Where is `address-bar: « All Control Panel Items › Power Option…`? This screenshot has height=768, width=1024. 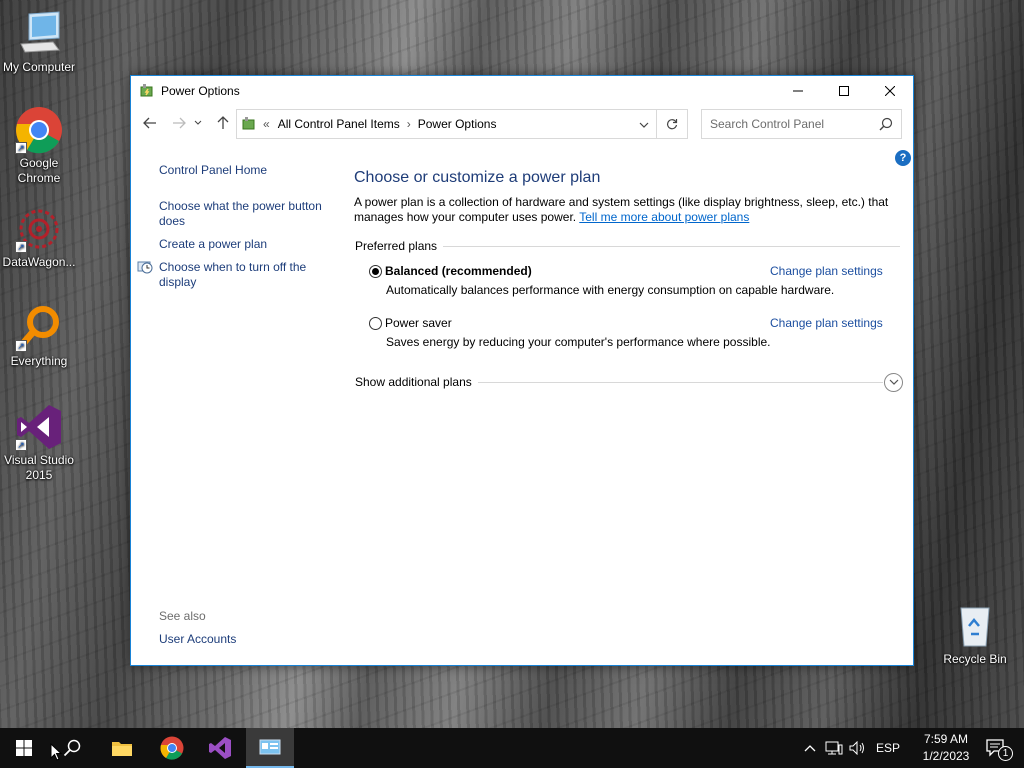 address-bar: « All Control Panel Items › Power Option… is located at coordinates (462, 124).